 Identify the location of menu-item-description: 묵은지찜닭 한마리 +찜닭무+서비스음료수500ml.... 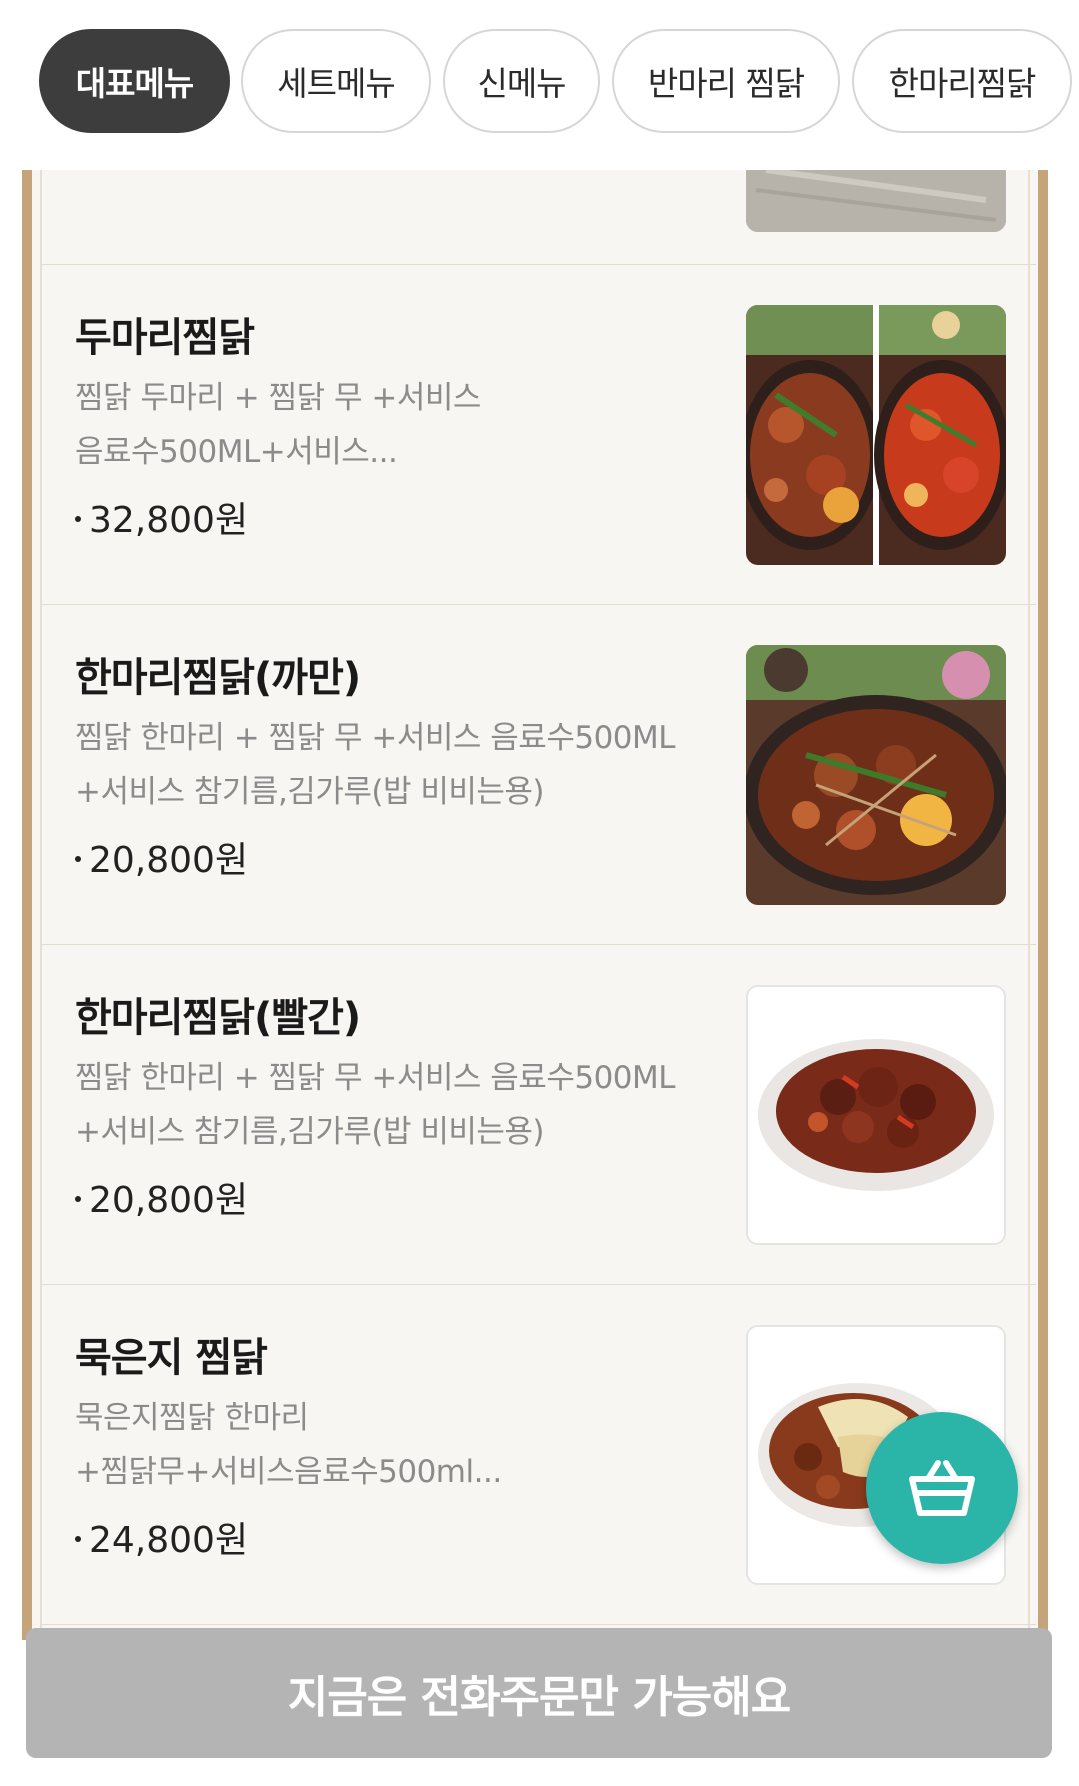
(288, 1445).